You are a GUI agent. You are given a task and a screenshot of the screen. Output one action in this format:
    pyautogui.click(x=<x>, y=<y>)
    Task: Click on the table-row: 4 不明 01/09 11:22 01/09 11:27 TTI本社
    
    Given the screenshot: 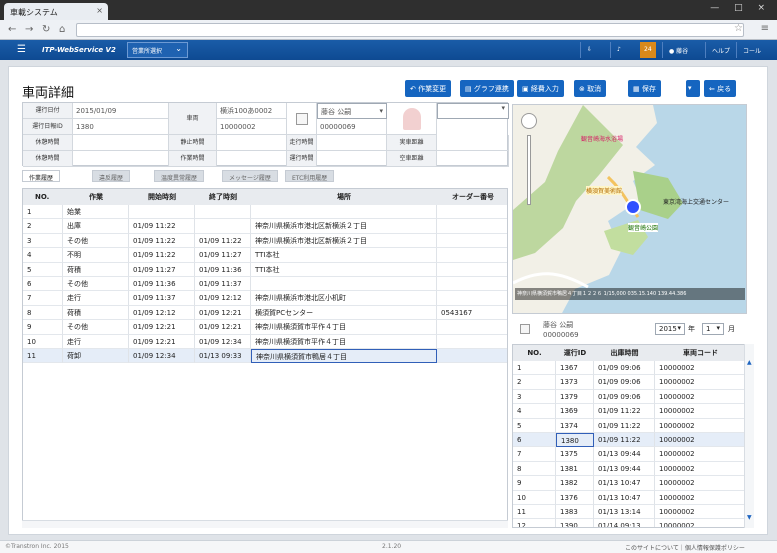 What is the action you would take?
    pyautogui.click(x=265, y=255)
    